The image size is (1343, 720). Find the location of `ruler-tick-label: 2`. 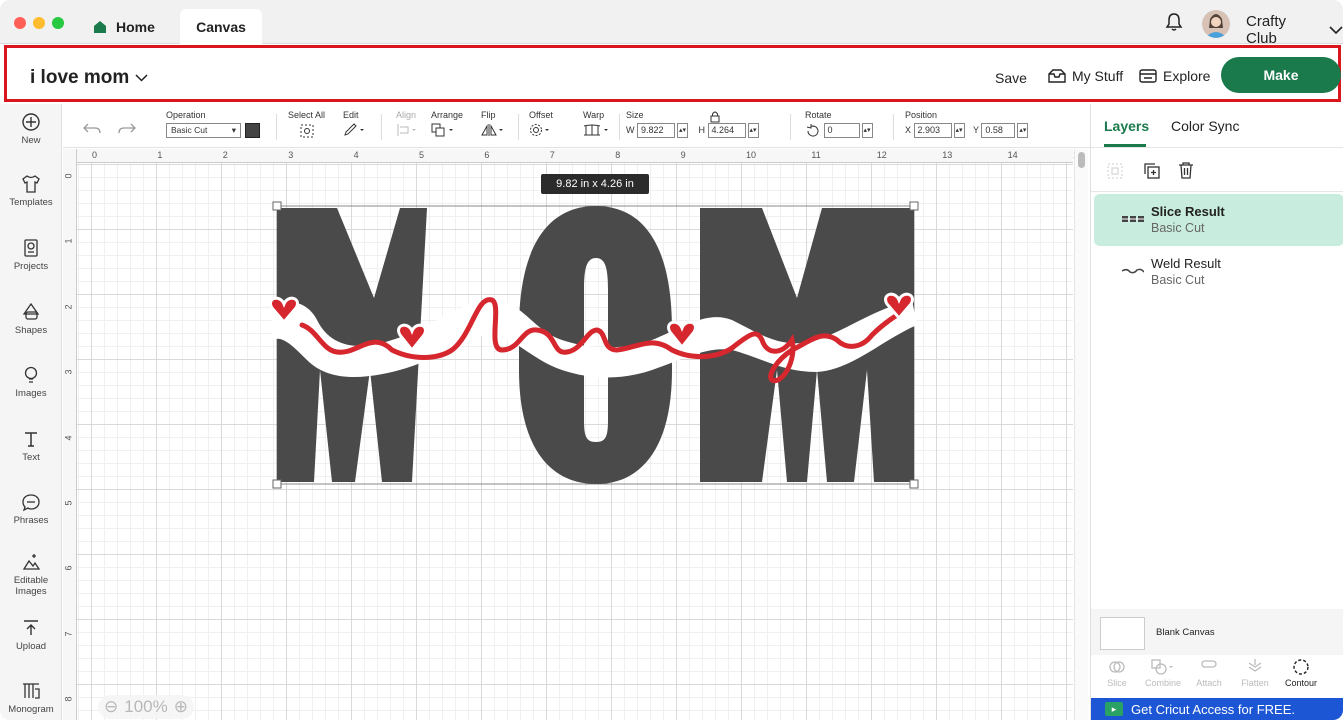

ruler-tick-label: 2 is located at coordinates (68, 307).